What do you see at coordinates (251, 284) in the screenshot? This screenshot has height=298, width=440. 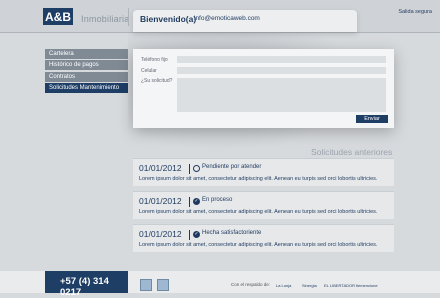 I see `backed-by-label: Con el respaldo de:` at bounding box center [251, 284].